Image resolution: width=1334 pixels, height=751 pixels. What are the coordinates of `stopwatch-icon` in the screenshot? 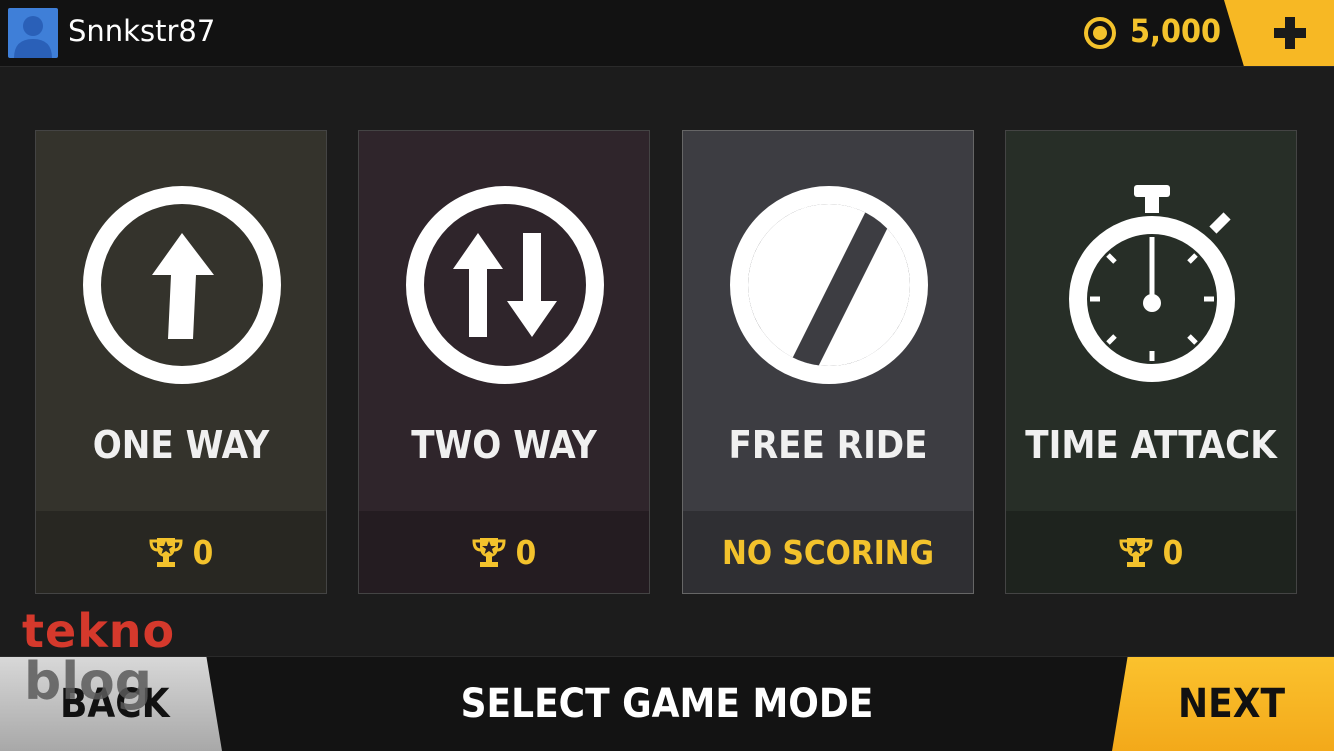 It's located at (1152, 283).